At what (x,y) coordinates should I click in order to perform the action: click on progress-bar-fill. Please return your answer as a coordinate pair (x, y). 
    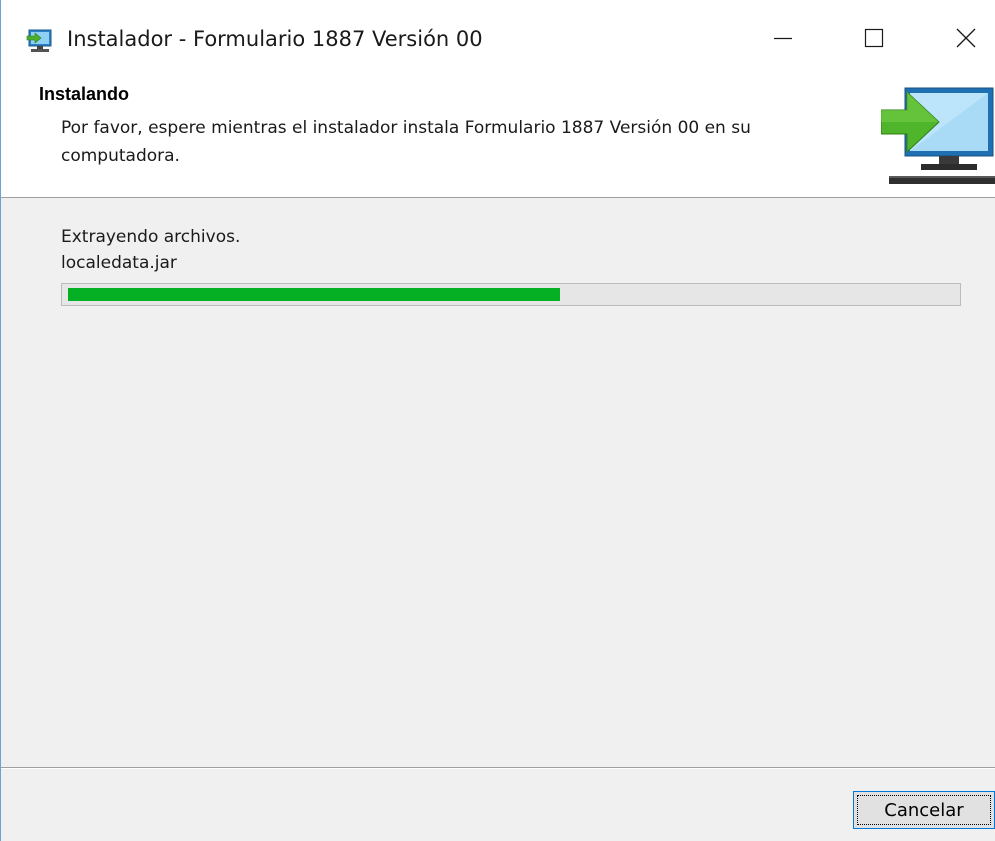
    Looking at the image, I should click on (314, 294).